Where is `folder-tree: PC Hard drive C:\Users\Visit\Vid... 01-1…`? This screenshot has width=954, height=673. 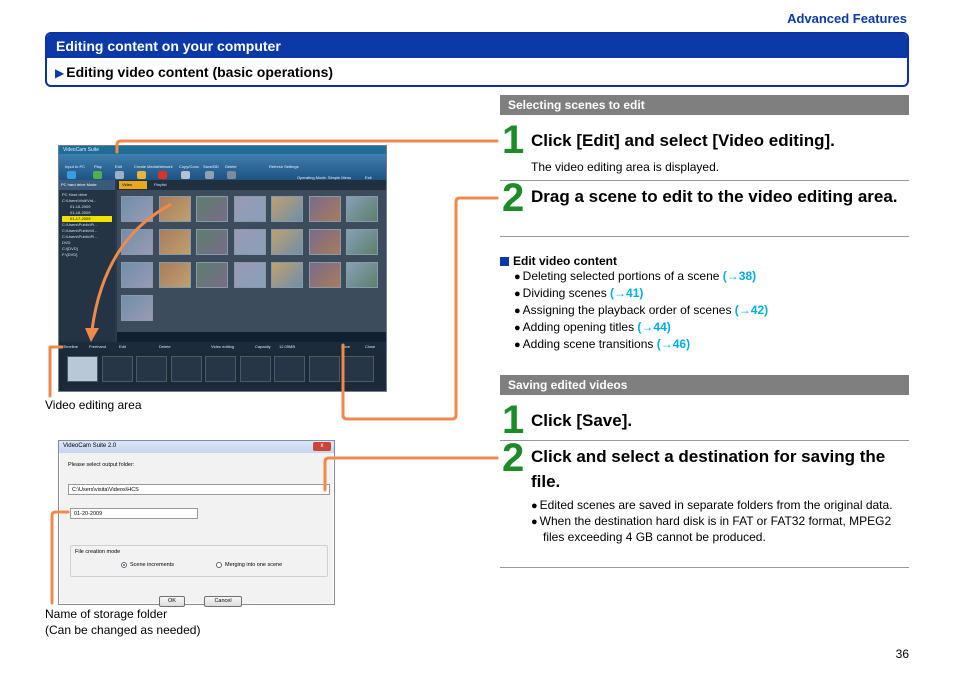
folder-tree: PC Hard drive C:\Users\Visit\Vid... 01-1… is located at coordinates (87, 225).